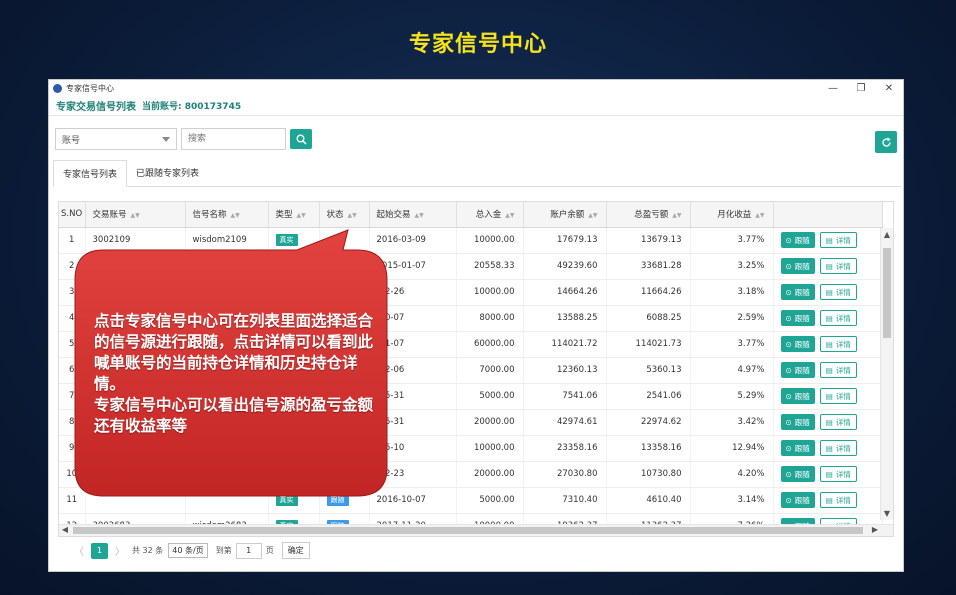 This screenshot has height=595, width=956. What do you see at coordinates (875, 529) in the screenshot?
I see `scroll-right-icon: ▶` at bounding box center [875, 529].